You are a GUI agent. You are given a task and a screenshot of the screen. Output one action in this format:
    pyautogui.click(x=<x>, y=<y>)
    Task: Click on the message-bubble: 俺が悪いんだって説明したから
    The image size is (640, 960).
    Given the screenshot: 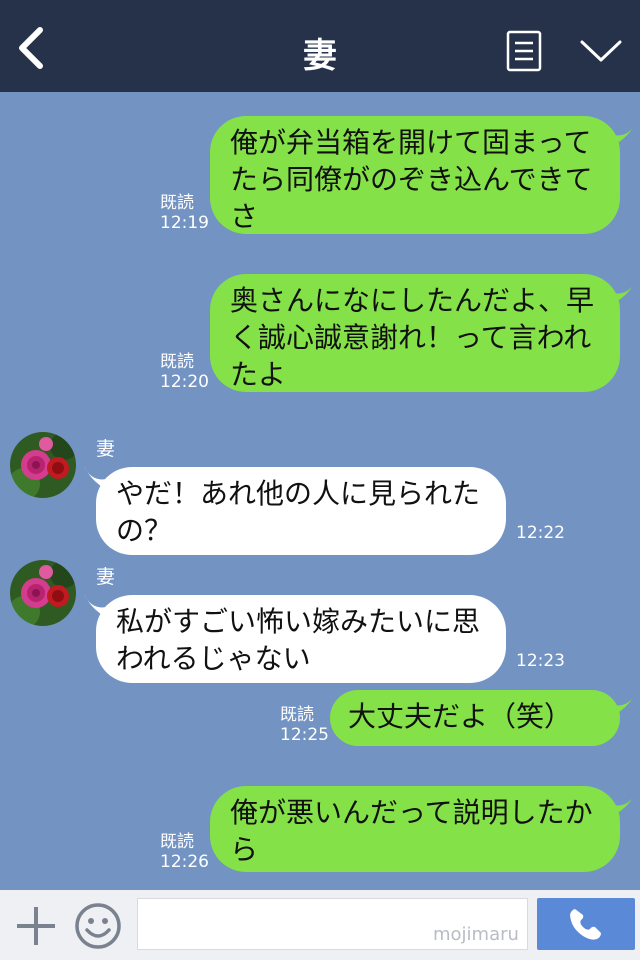 What is the action you would take?
    pyautogui.click(x=415, y=829)
    